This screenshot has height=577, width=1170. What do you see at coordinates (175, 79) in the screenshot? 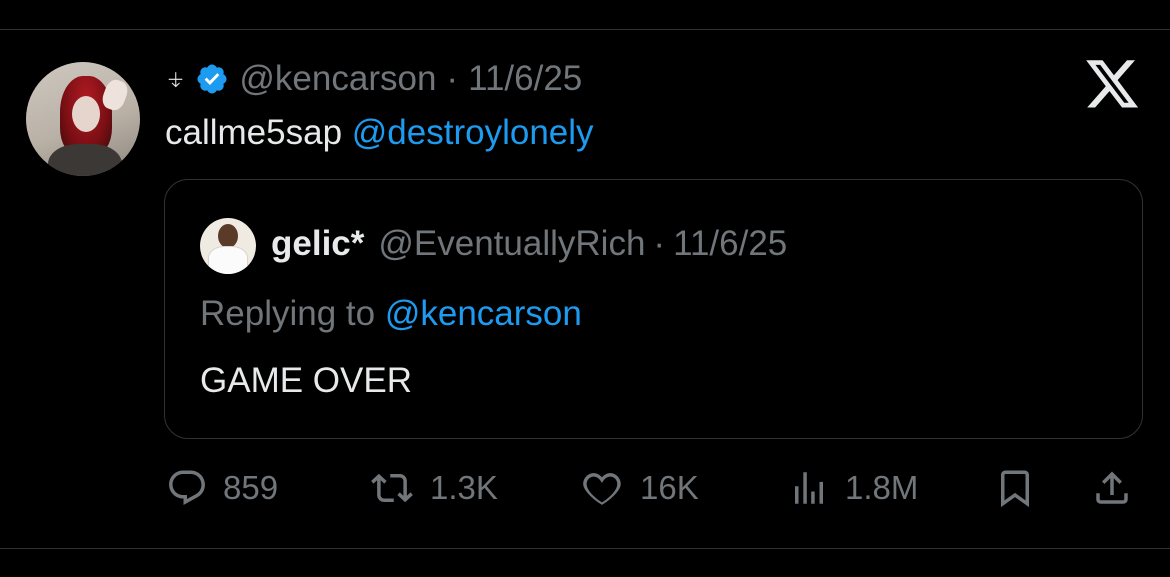
I see `author-display-name: ⍖` at bounding box center [175, 79].